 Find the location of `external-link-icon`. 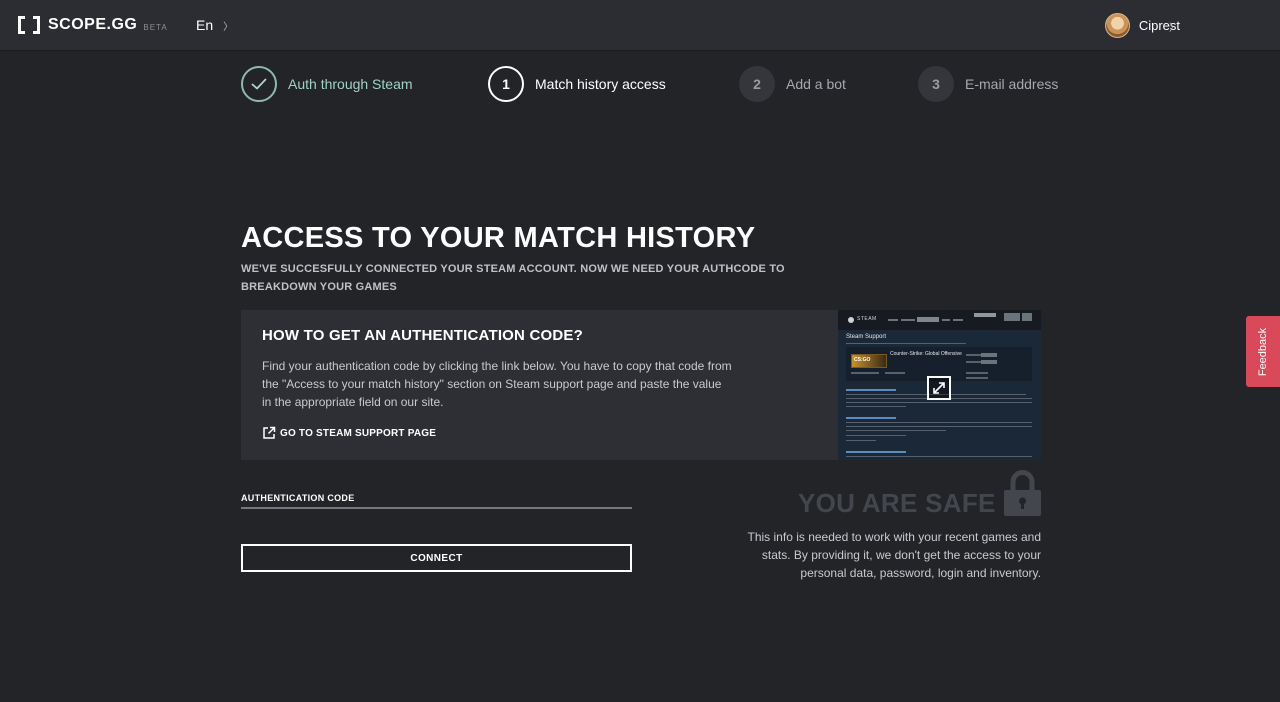

external-link-icon is located at coordinates (269, 432).